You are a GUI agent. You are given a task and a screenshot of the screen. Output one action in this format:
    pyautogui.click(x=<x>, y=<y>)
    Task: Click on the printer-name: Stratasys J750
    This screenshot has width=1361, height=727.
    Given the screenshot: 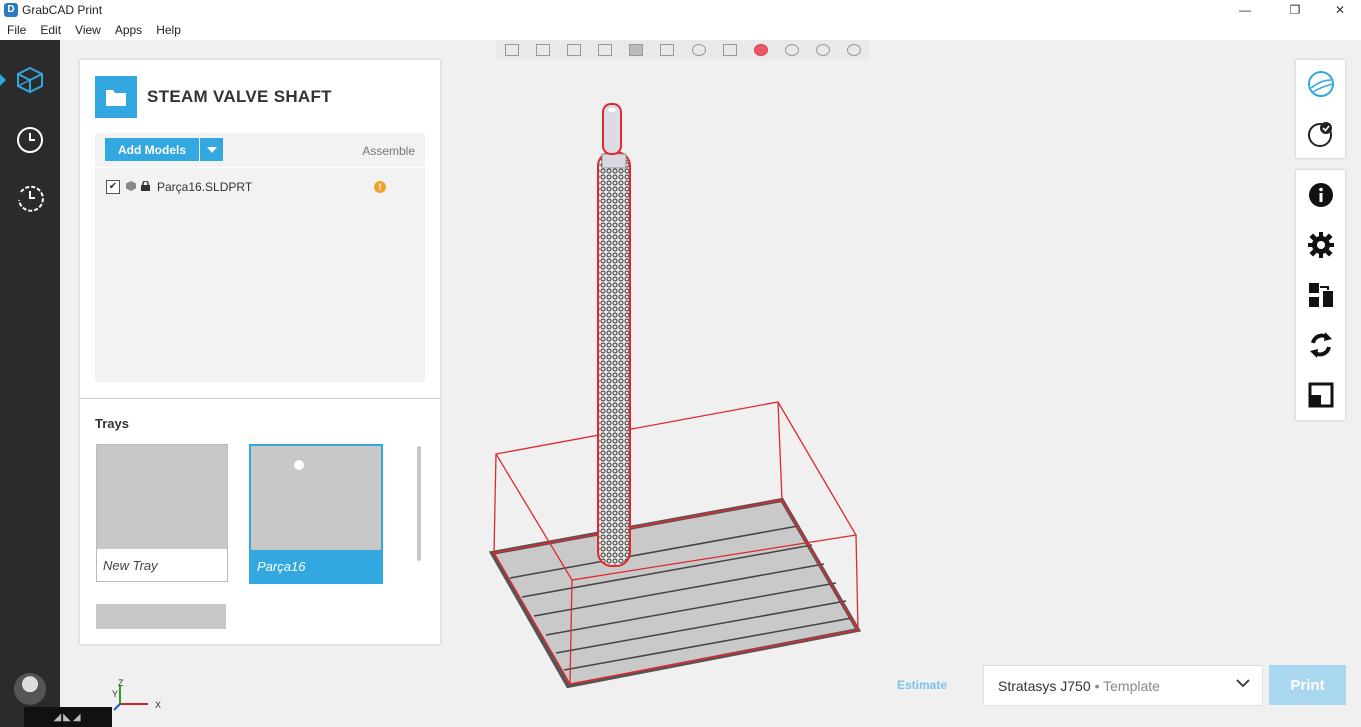 What is the action you would take?
    pyautogui.click(x=1044, y=685)
    